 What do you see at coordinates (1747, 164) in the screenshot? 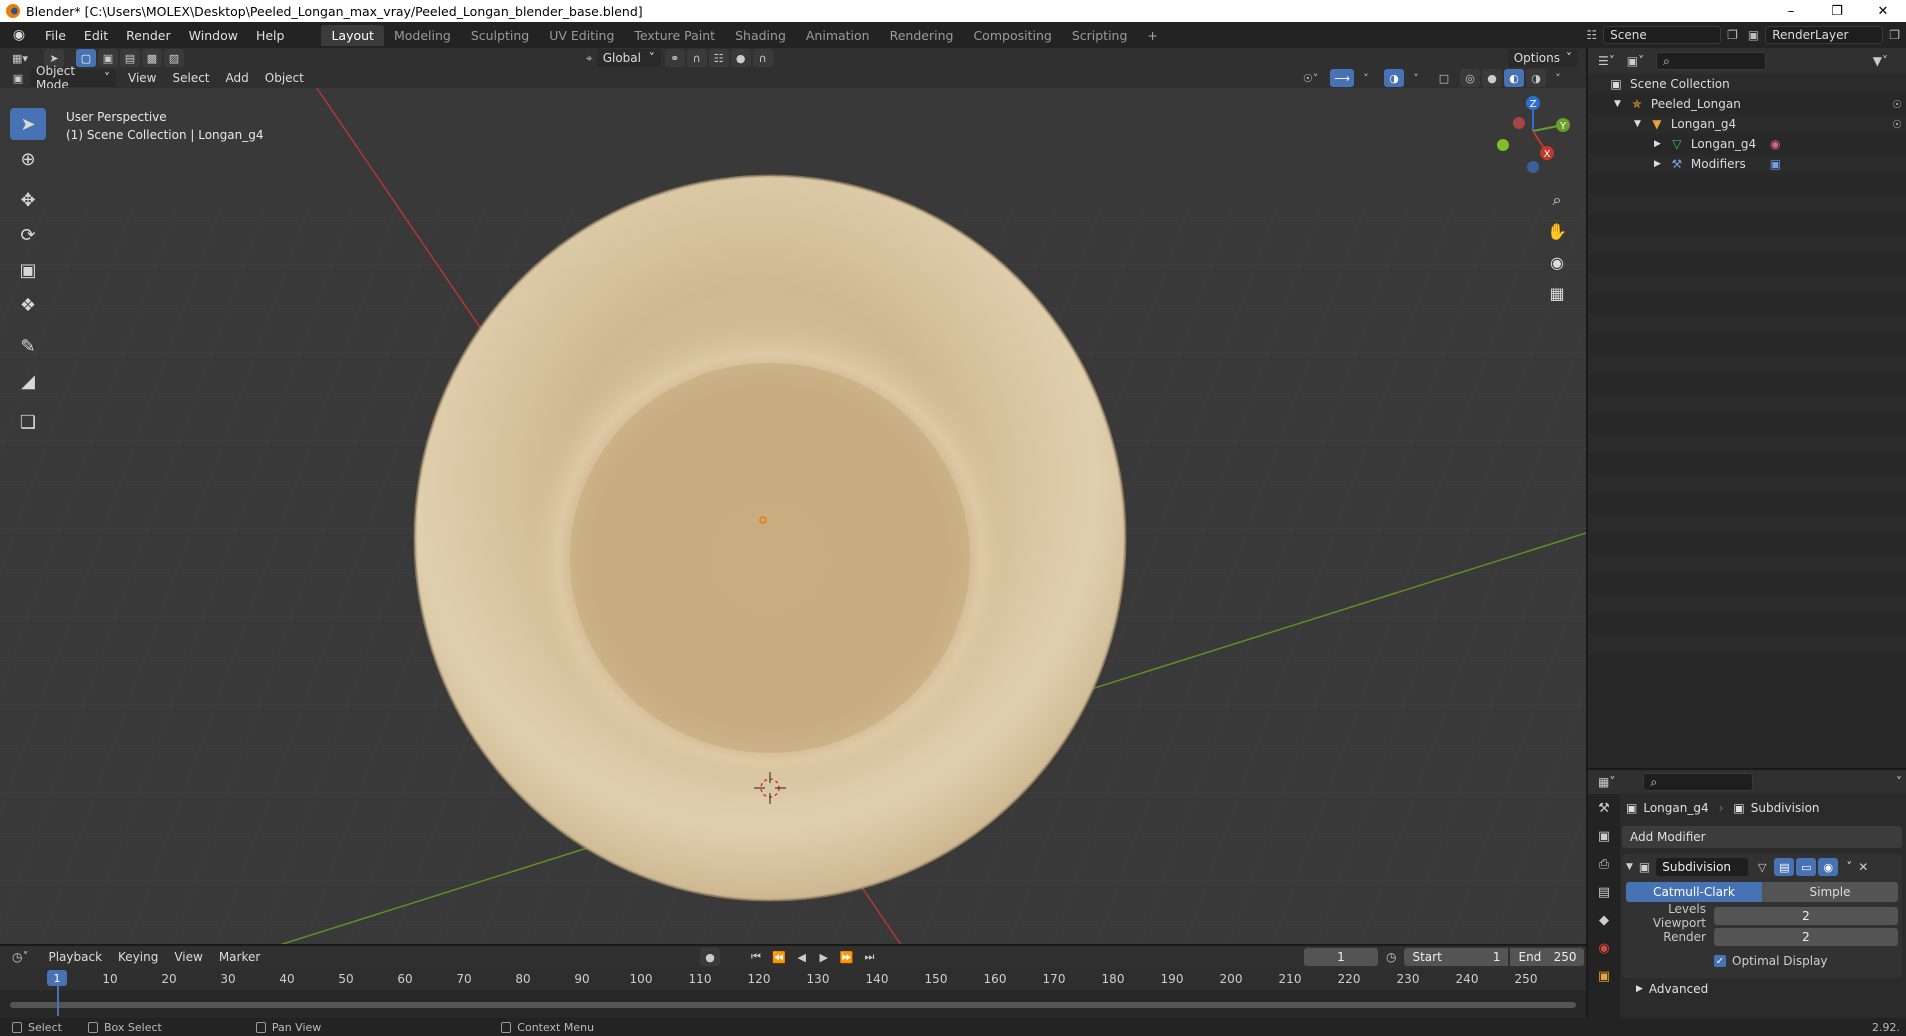
I see `outliner-item-modifiers: ▶ ⚒ Modifiers ▣` at bounding box center [1747, 164].